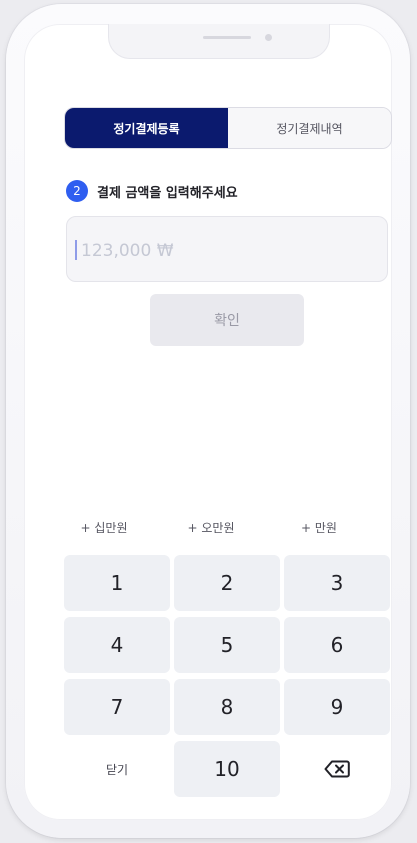  I want to click on backspace-button, so click(337, 769).